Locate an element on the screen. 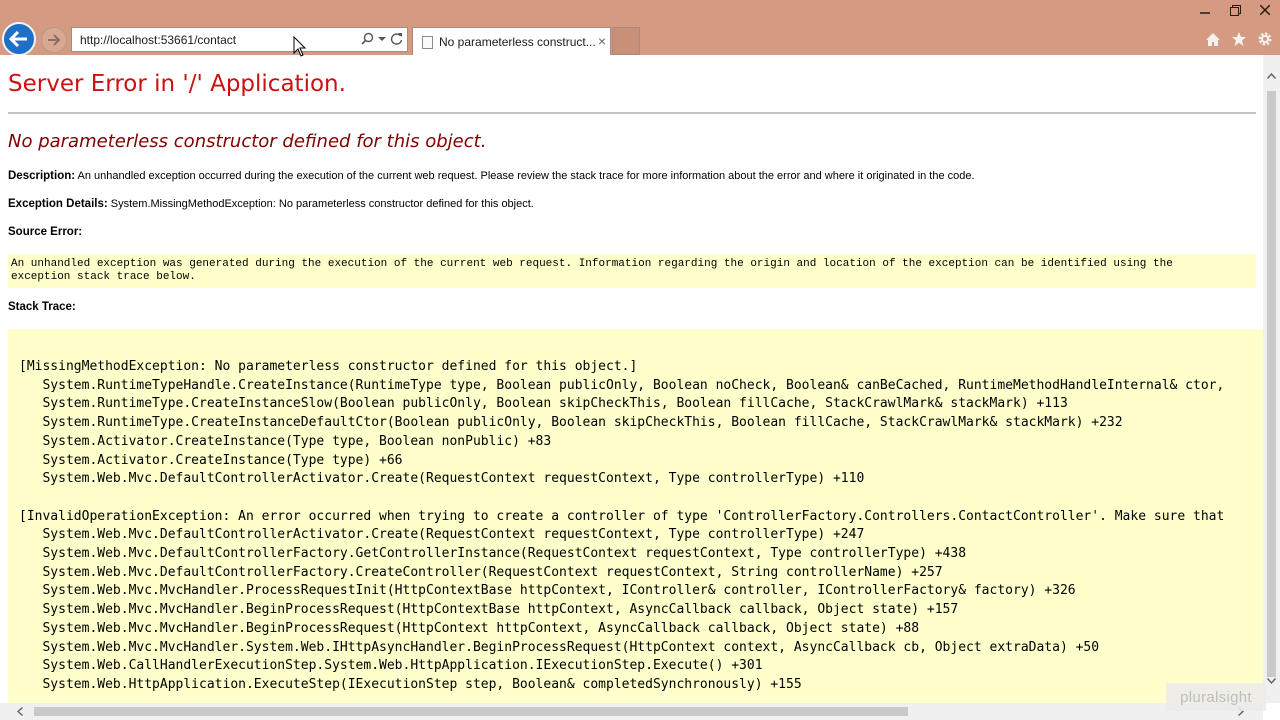  search-icon is located at coordinates (367, 38).